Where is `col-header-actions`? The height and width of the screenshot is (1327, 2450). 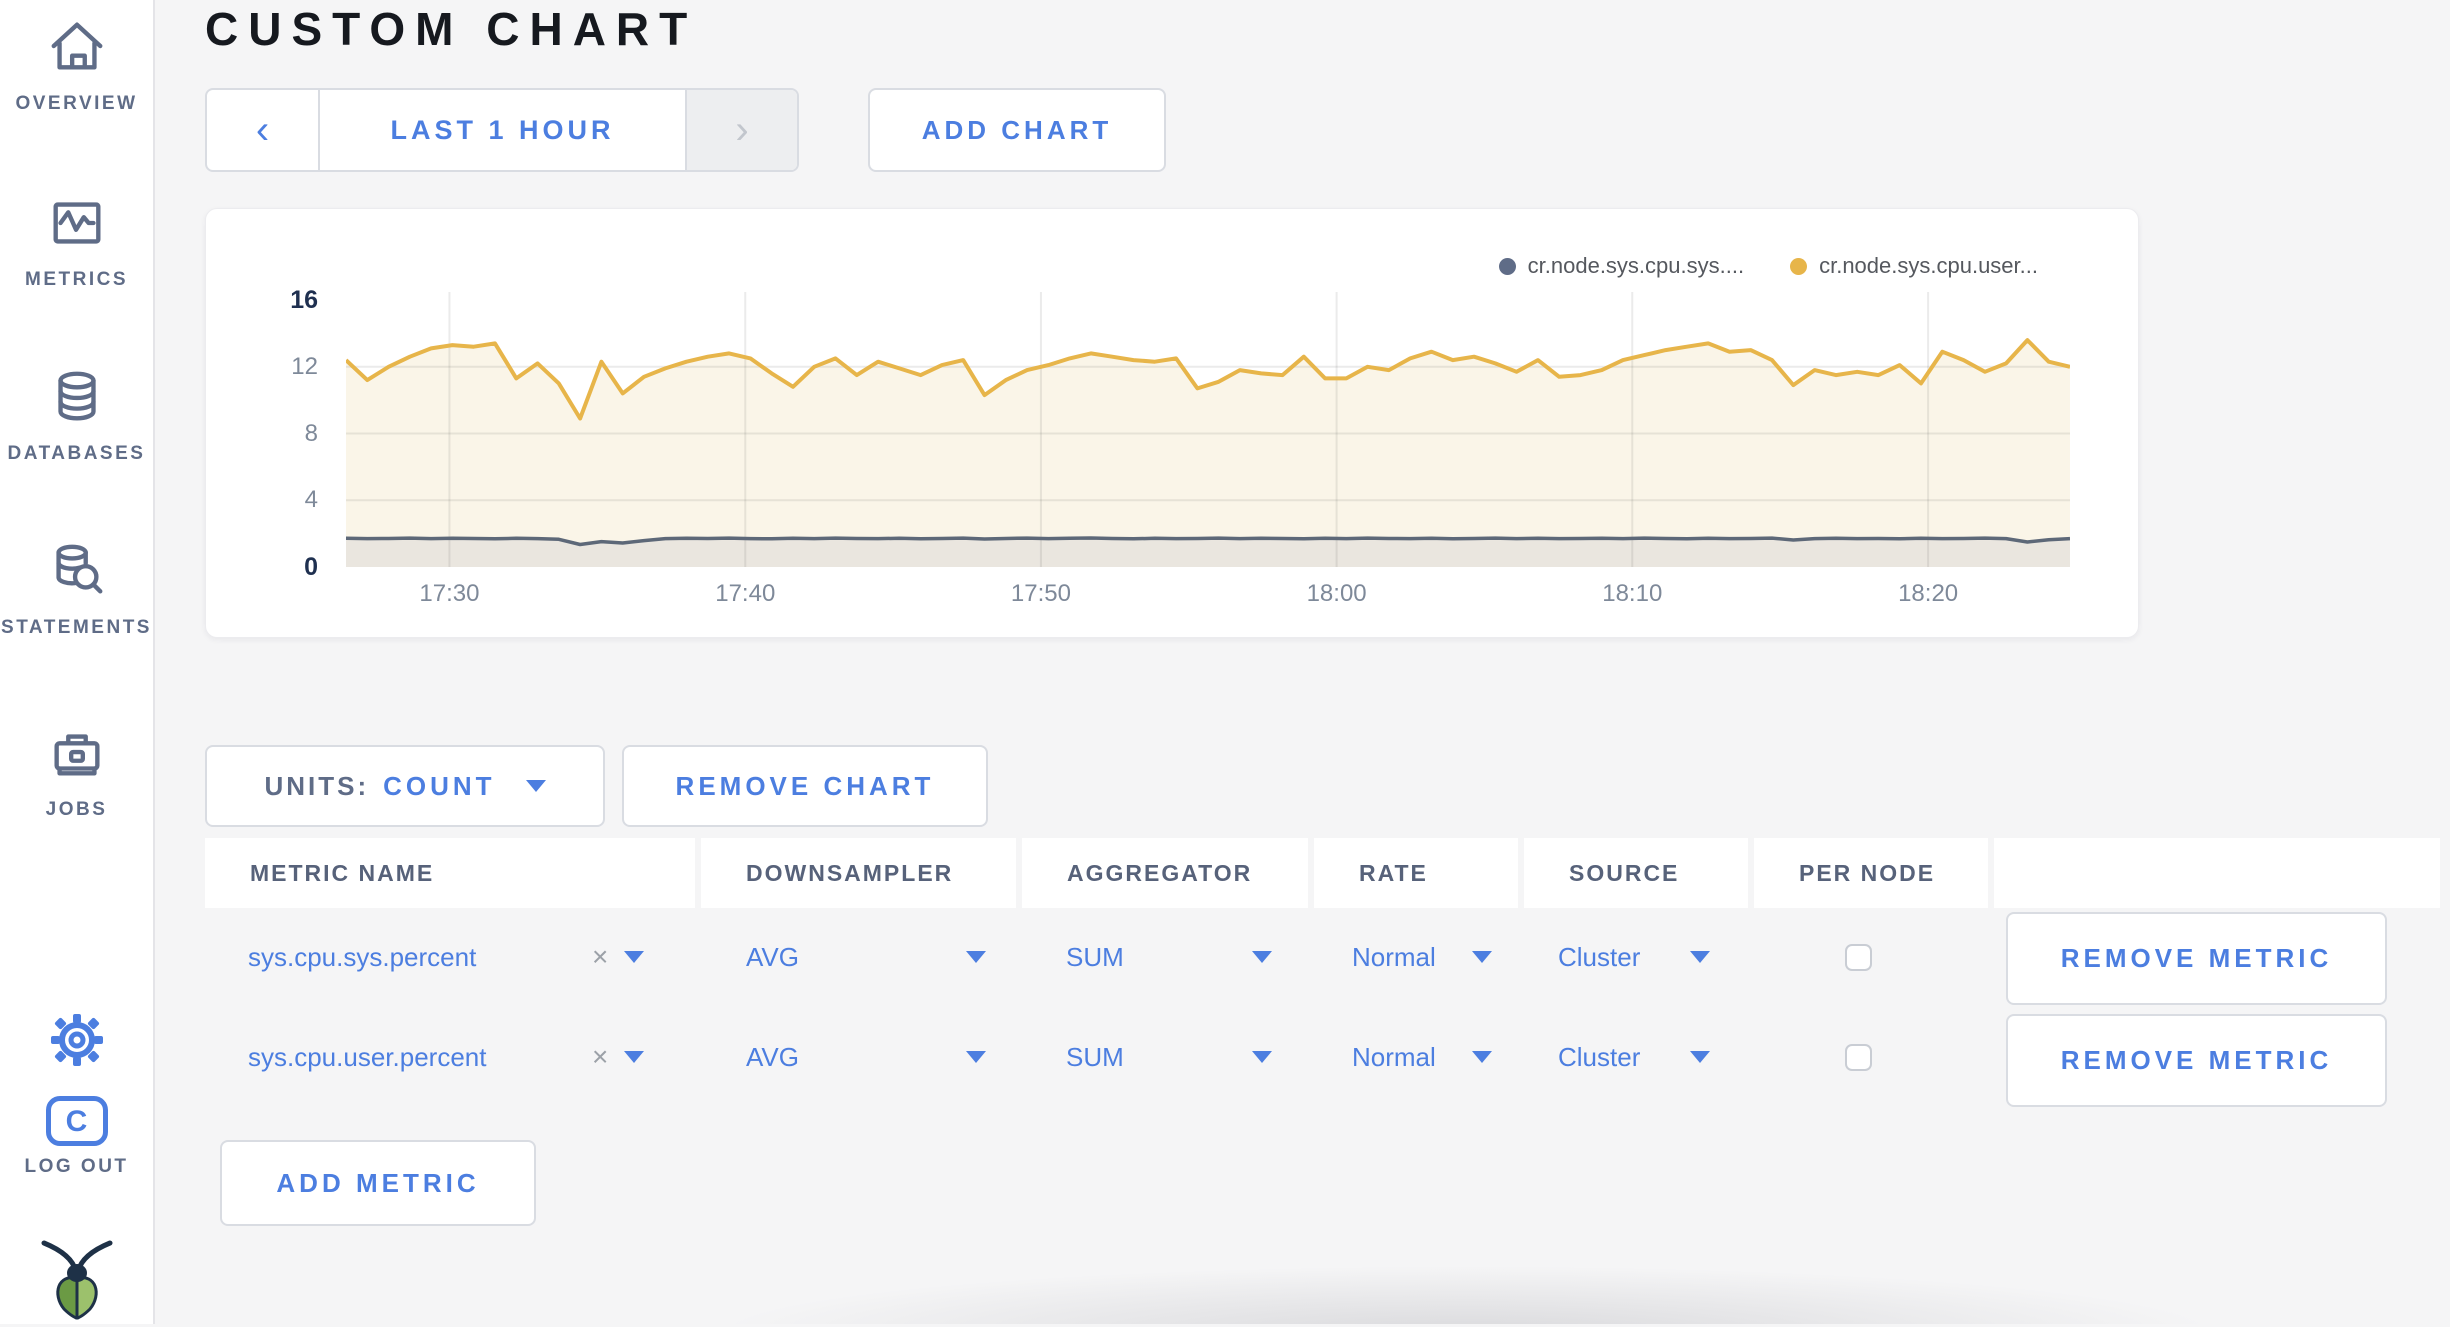
col-header-actions is located at coordinates (2217, 873).